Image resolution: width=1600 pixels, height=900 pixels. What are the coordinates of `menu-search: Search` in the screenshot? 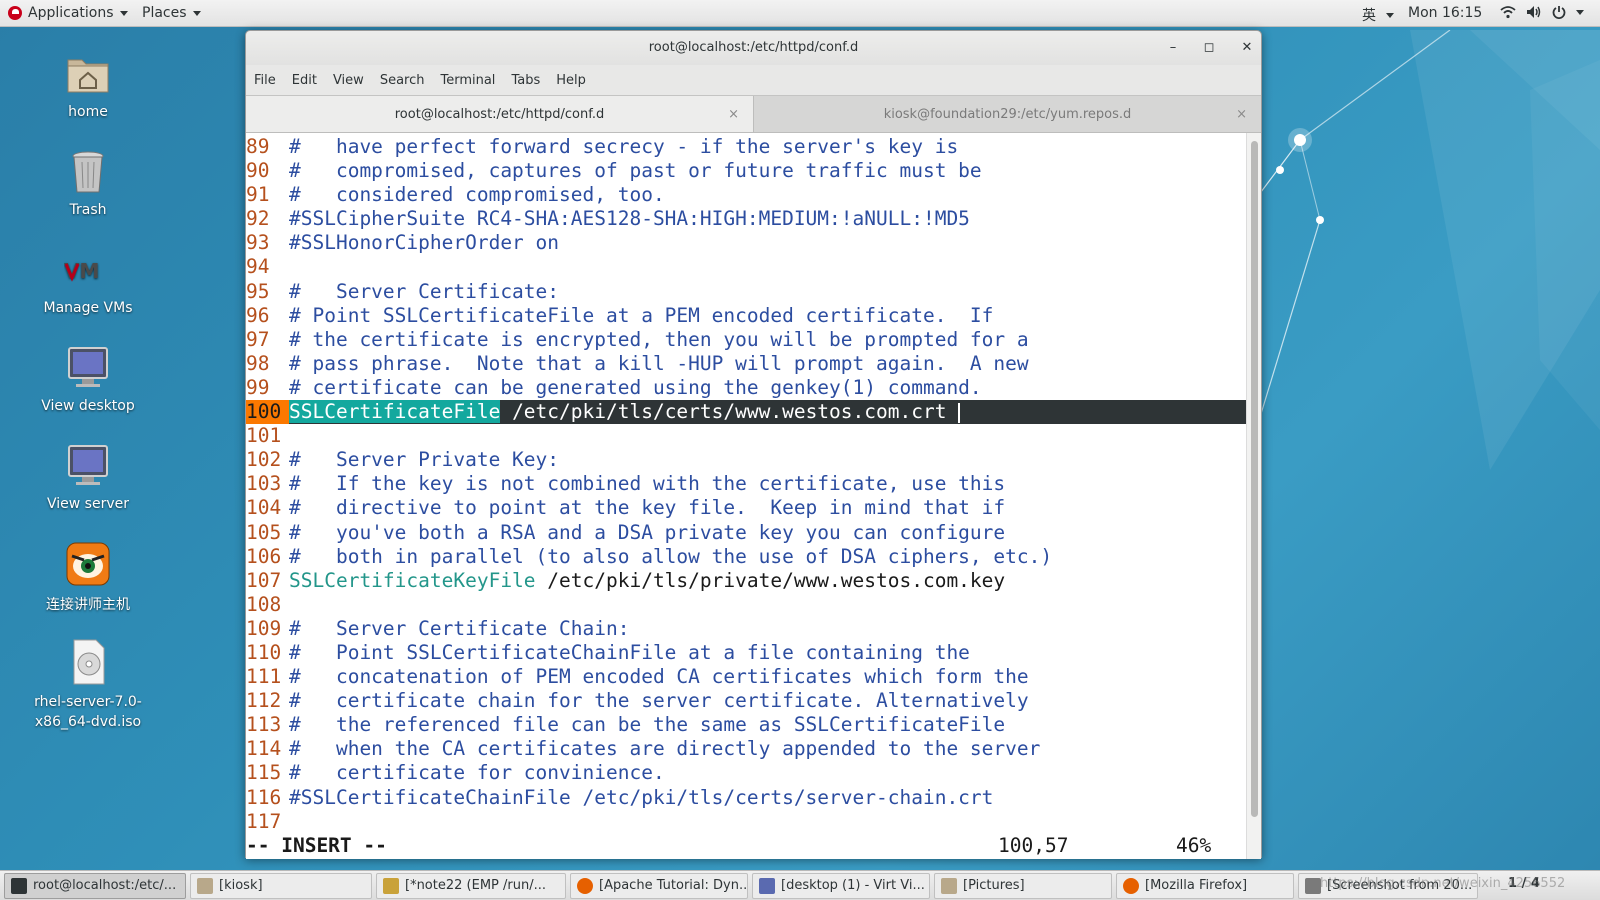 It's located at (402, 80).